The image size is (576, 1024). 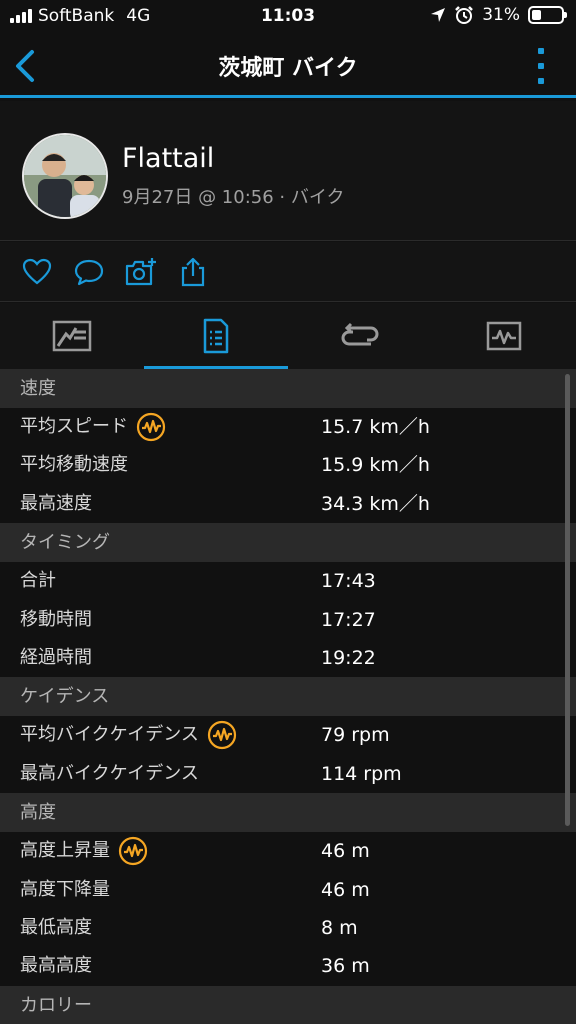 I want to click on stat-label-wrap: 最低高度, so click(x=56, y=928).